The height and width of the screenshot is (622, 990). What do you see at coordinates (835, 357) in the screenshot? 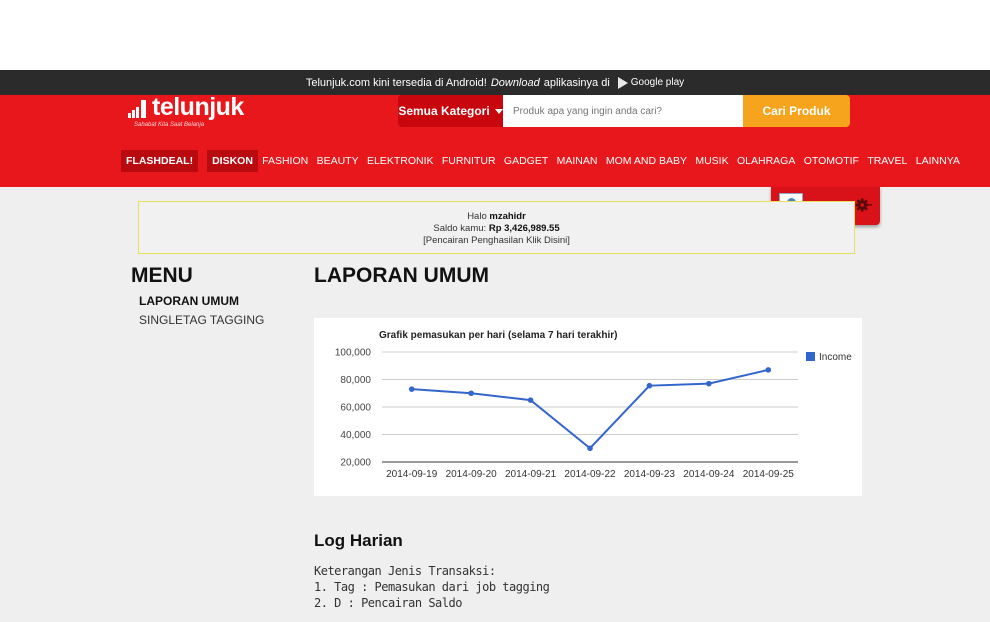
I see `legend-label: Income` at bounding box center [835, 357].